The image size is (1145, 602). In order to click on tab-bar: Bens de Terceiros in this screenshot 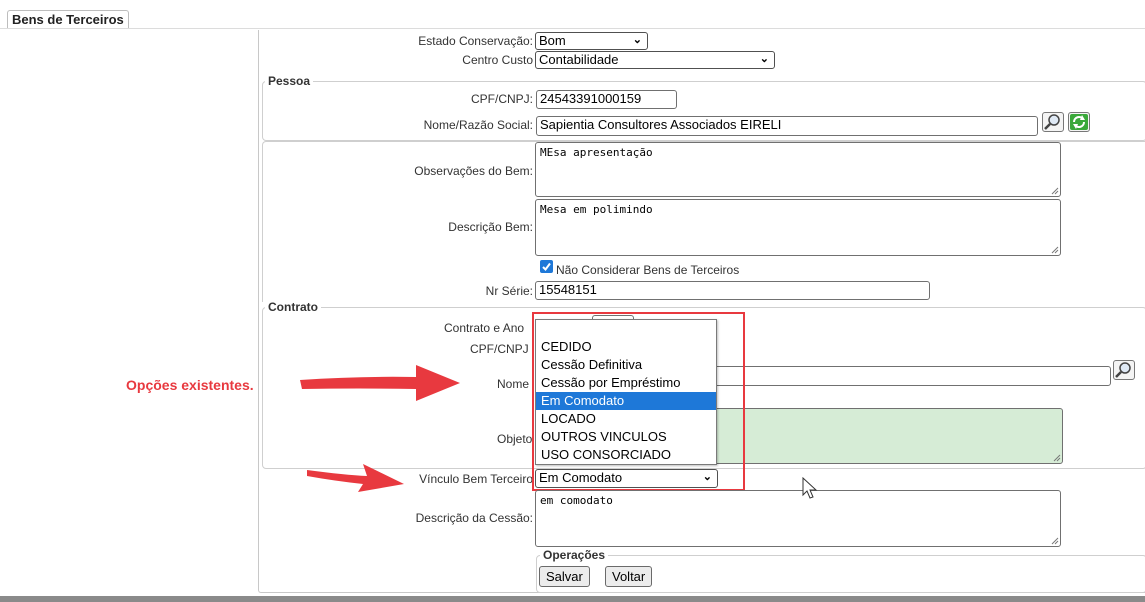, I will do `click(572, 15)`.